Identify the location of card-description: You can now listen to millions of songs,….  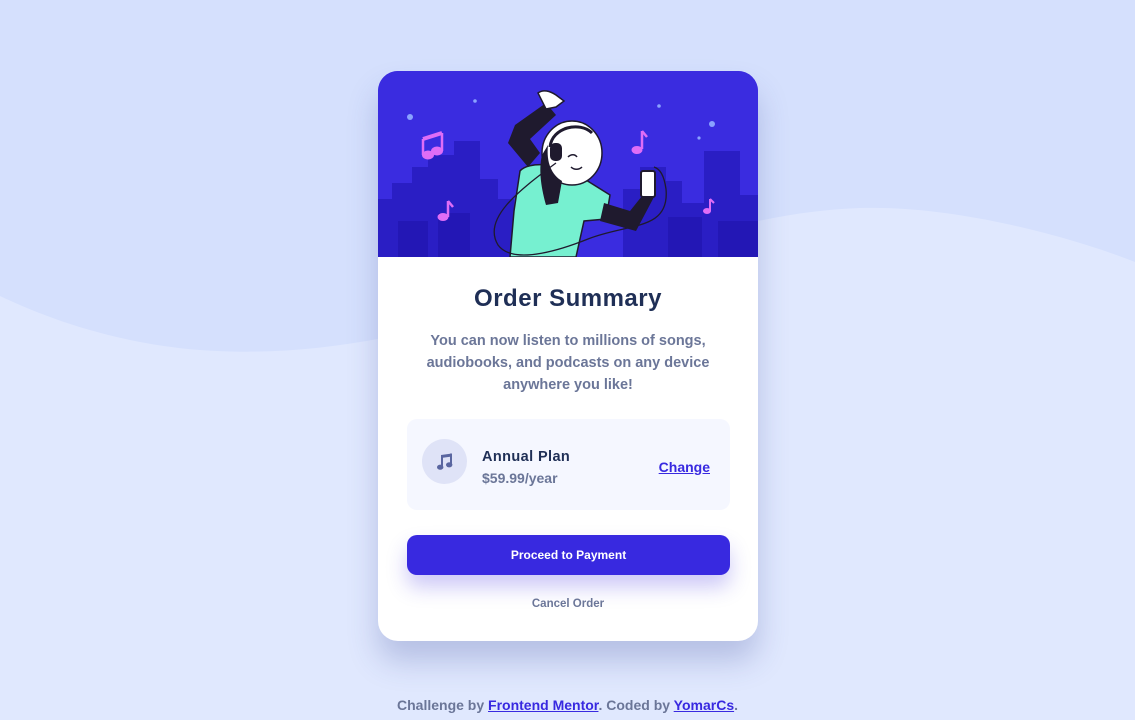
(568, 363).